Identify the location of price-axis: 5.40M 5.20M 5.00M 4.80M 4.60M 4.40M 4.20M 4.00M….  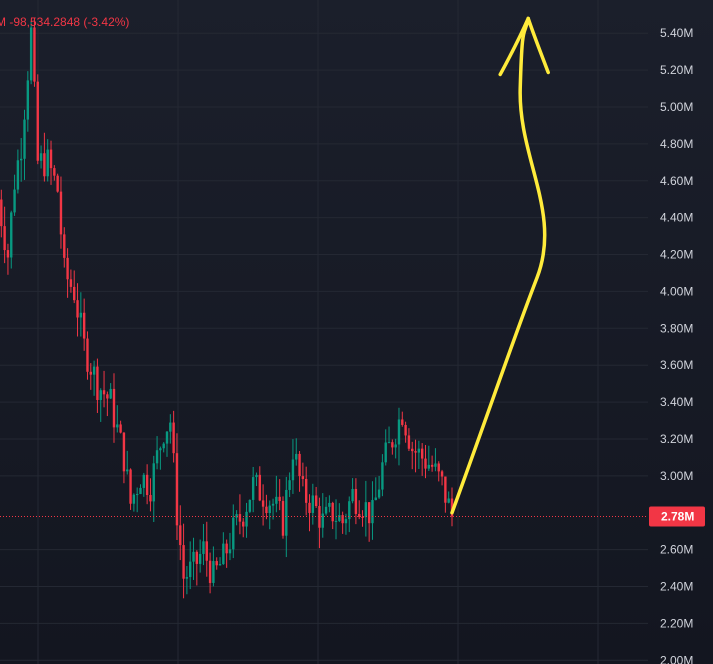
(677, 345).